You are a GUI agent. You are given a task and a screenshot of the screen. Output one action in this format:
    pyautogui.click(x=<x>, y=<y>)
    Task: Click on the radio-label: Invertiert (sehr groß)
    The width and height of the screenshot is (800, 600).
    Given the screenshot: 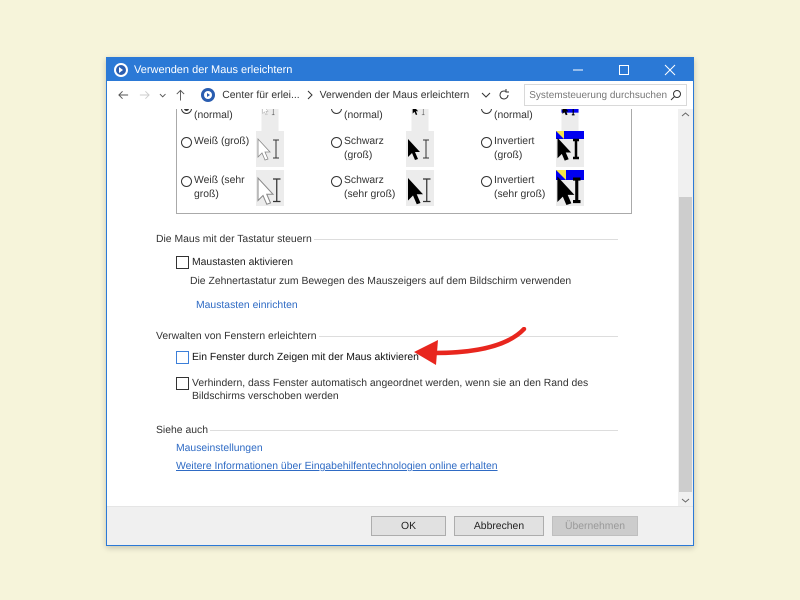 What is the action you would take?
    pyautogui.click(x=520, y=188)
    